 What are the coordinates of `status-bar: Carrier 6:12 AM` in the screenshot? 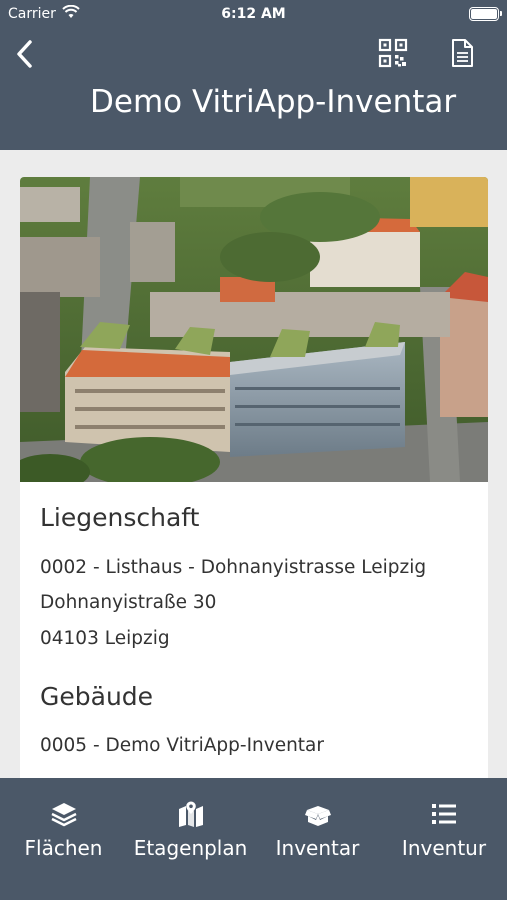 It's located at (253, 14).